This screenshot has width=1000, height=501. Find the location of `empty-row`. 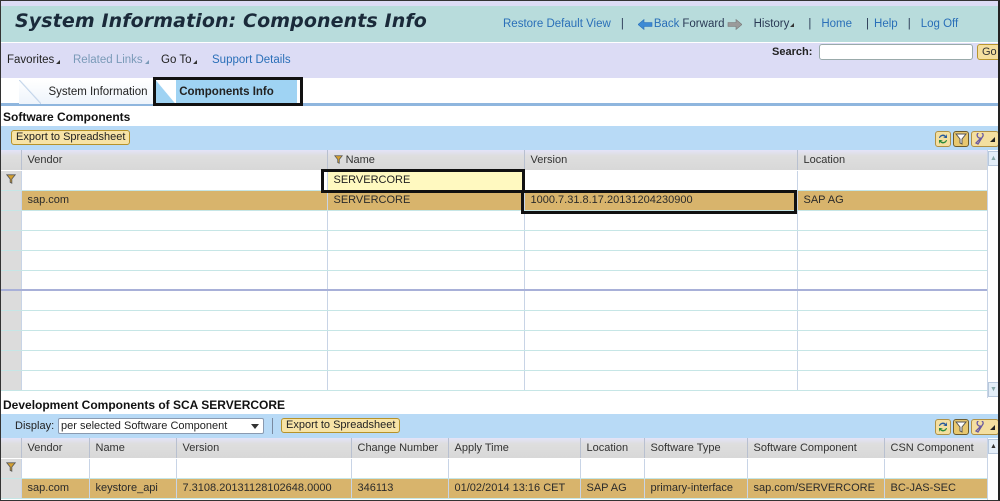

empty-row is located at coordinates (494, 220).